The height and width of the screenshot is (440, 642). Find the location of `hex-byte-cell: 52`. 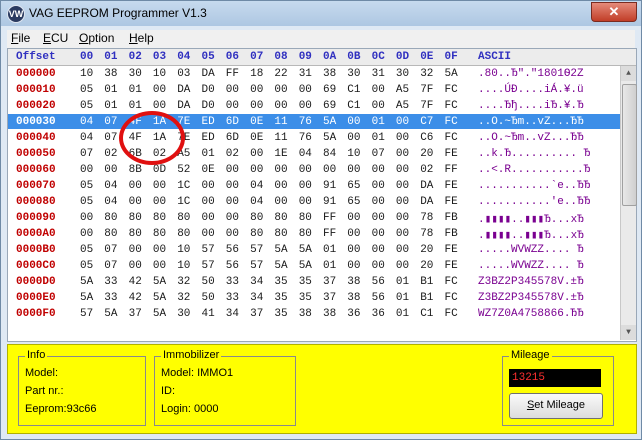

hex-byte-cell: 52 is located at coordinates (183, 170).